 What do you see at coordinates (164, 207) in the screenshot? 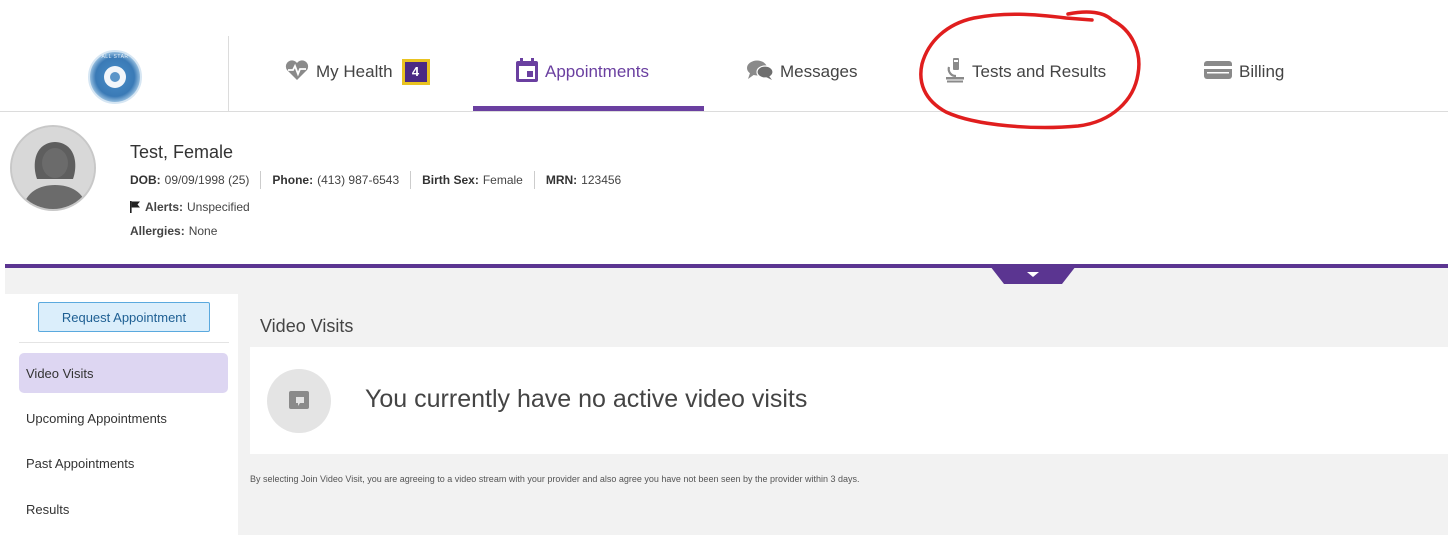
I see `alerts-label: Alerts:` at bounding box center [164, 207].